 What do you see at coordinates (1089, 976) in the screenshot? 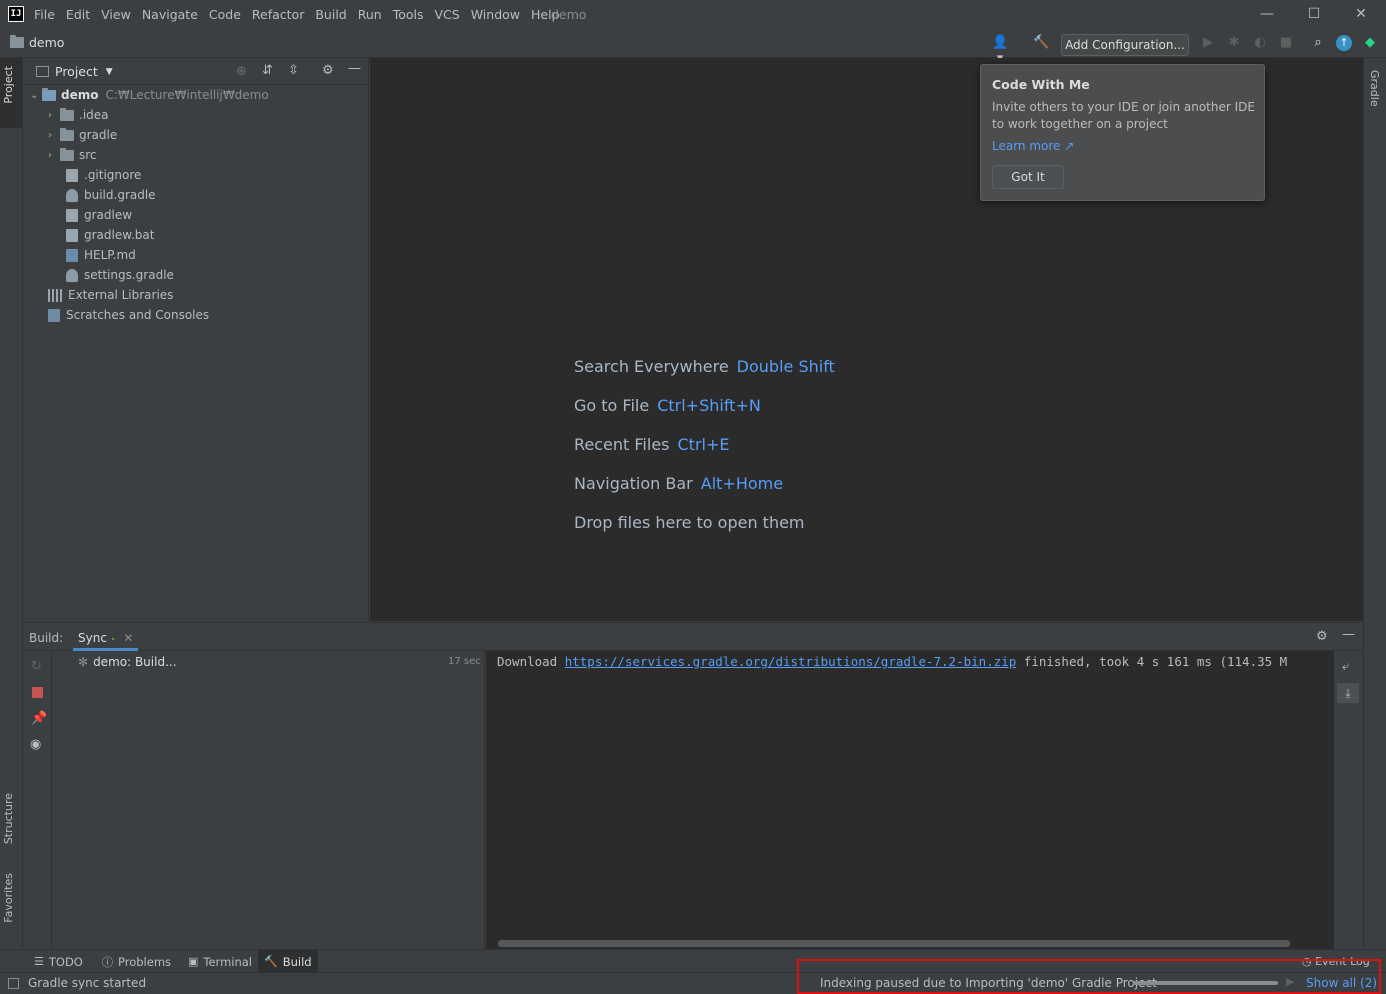
I see `highlight-box` at bounding box center [1089, 976].